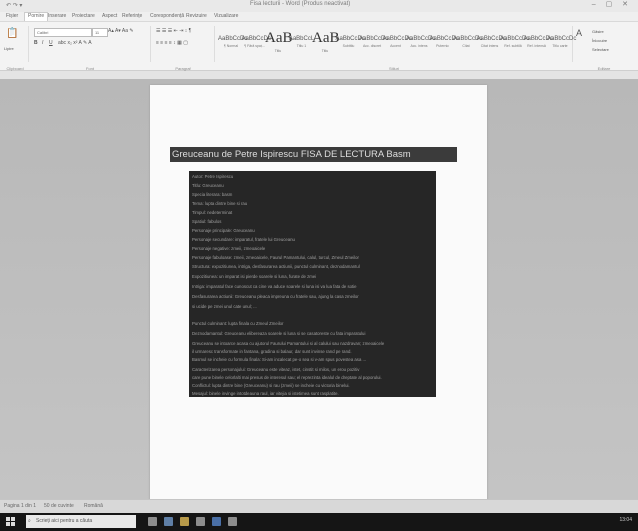 This screenshot has height=531, width=638. Describe the element at coordinates (109, 16) in the screenshot. I see `tab-layout: Aspect` at that location.